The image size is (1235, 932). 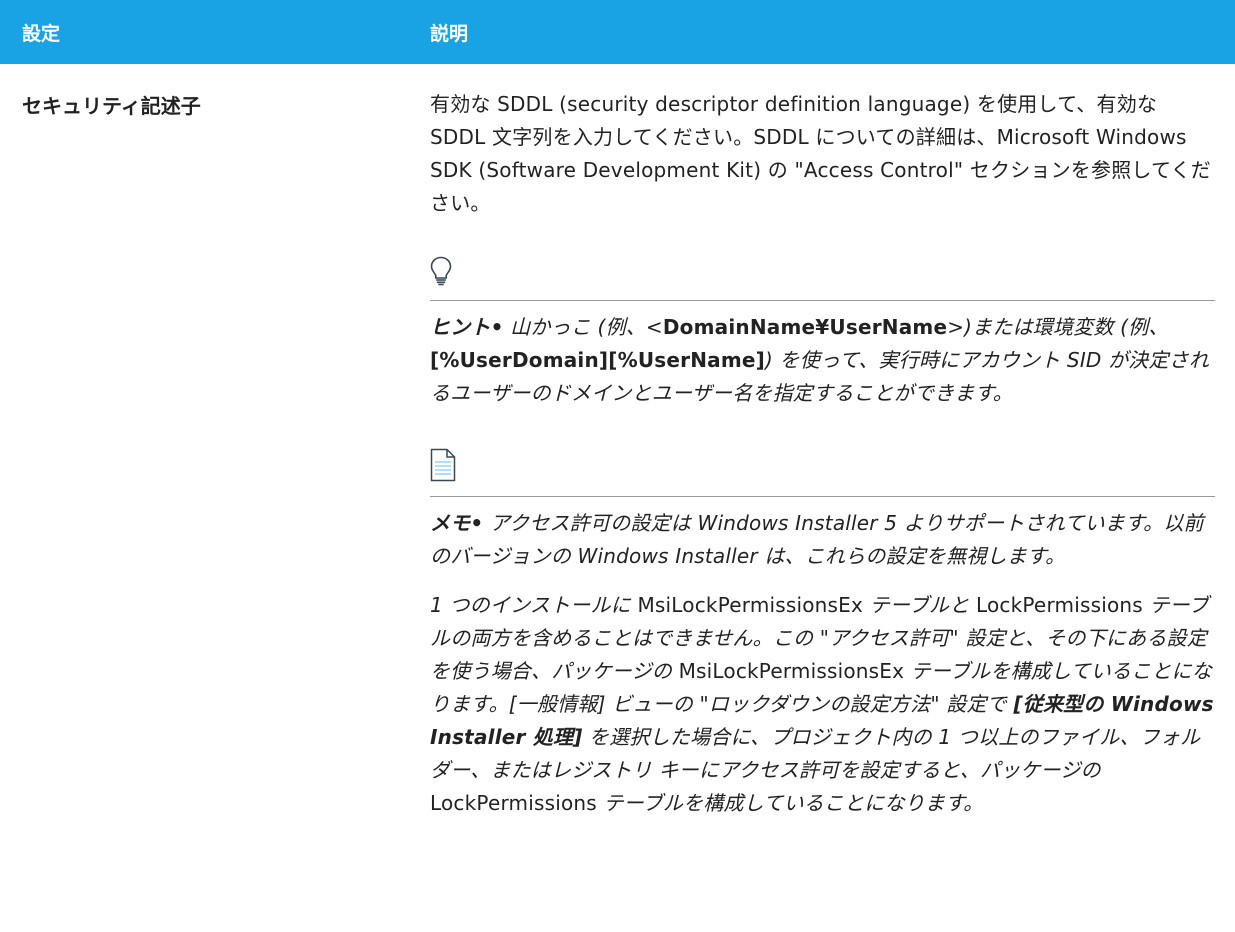 What do you see at coordinates (111, 106) in the screenshot?
I see `setting-name: セキュリティ記述子` at bounding box center [111, 106].